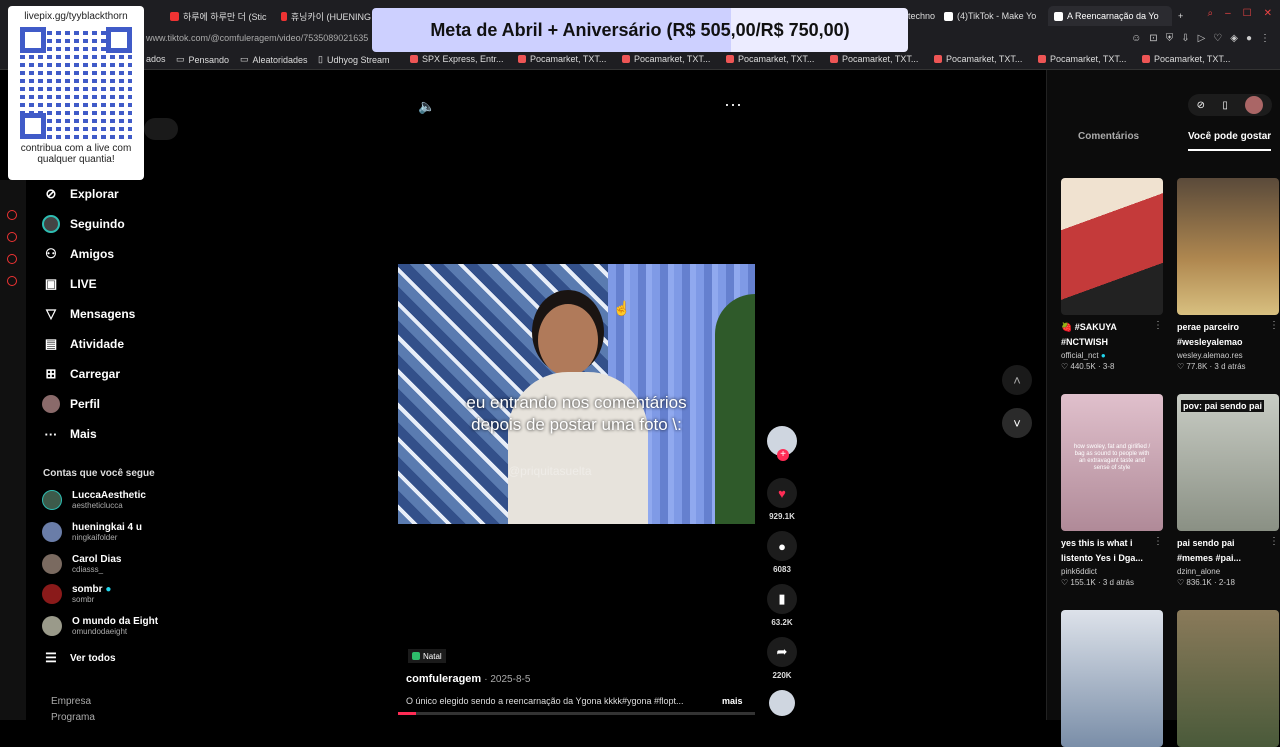 Image resolution: width=1280 pixels, height=747 pixels. What do you see at coordinates (69, 434) in the screenshot?
I see `nav-mais: ··· Mais` at bounding box center [69, 434].